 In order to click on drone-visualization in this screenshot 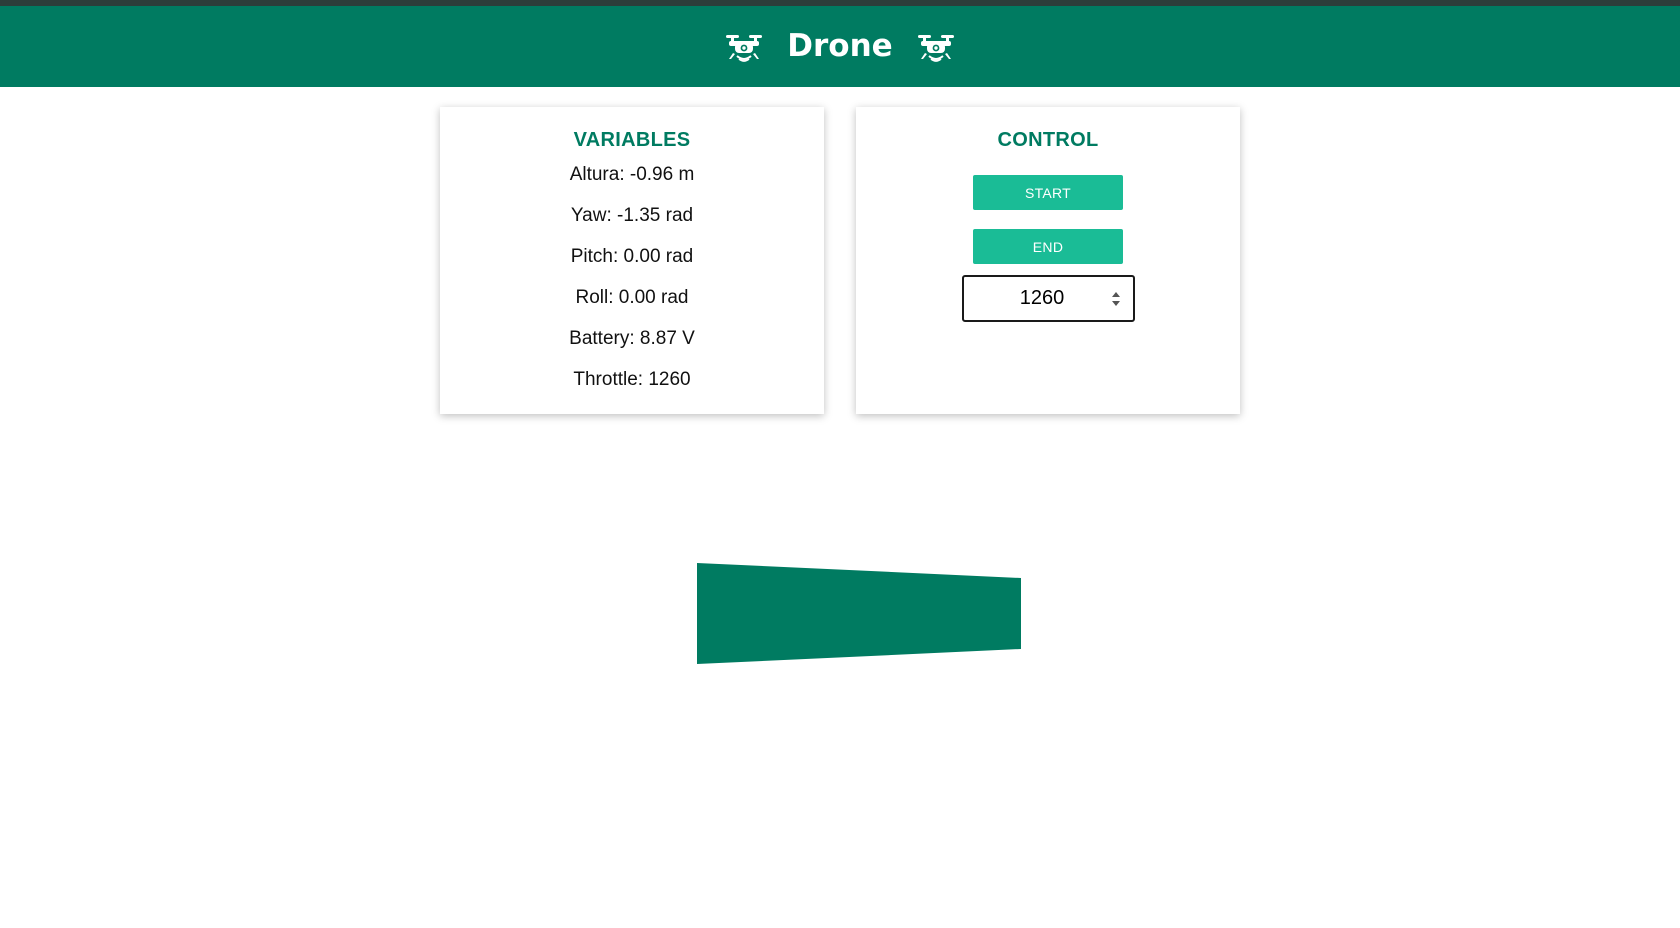, I will do `click(859, 613)`.